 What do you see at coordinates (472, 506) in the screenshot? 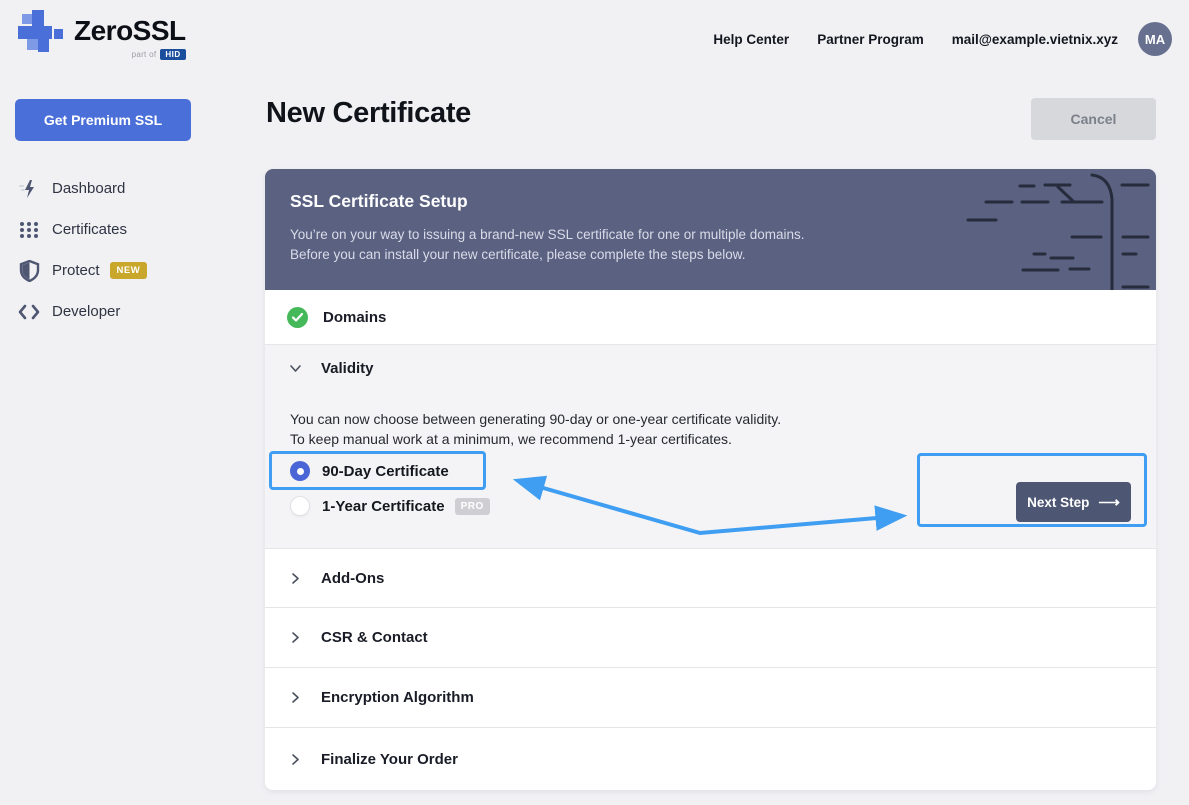
I see `pro-badge: PRO` at bounding box center [472, 506].